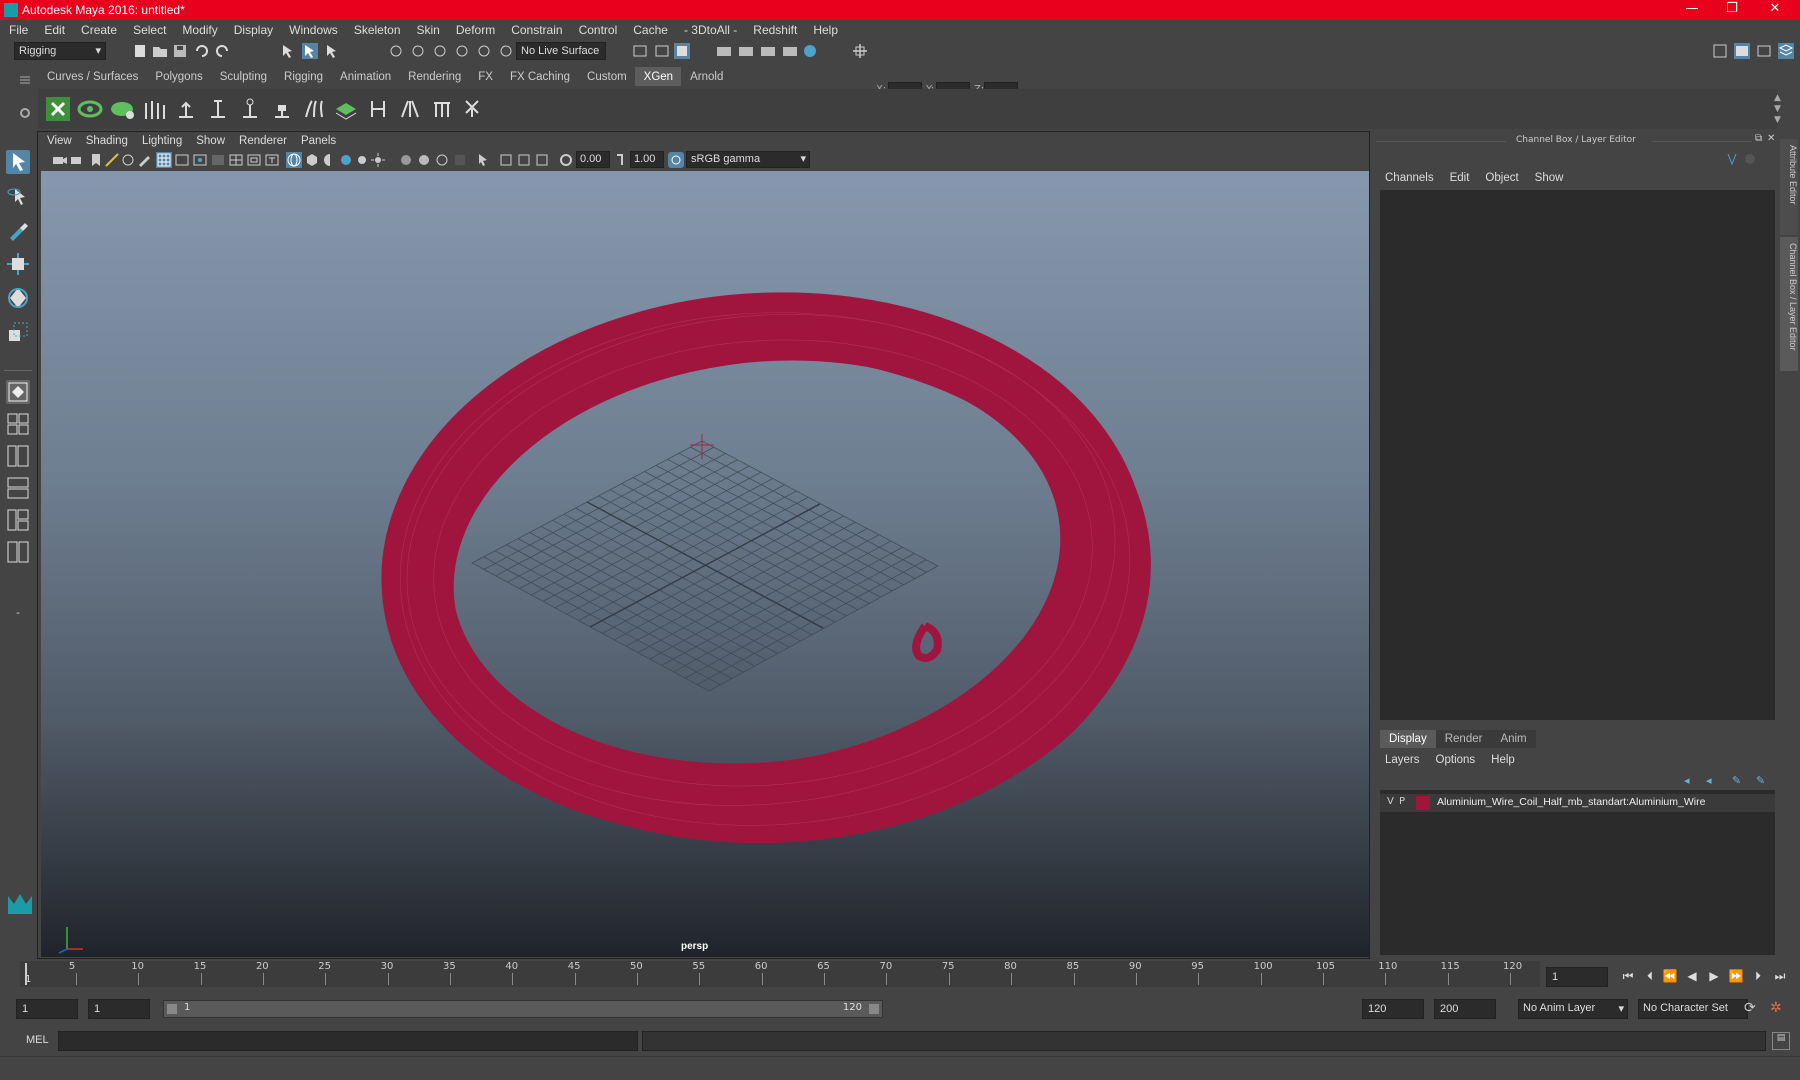 The height and width of the screenshot is (1080, 1800). I want to click on cb-menu-show: Show, so click(1548, 177).